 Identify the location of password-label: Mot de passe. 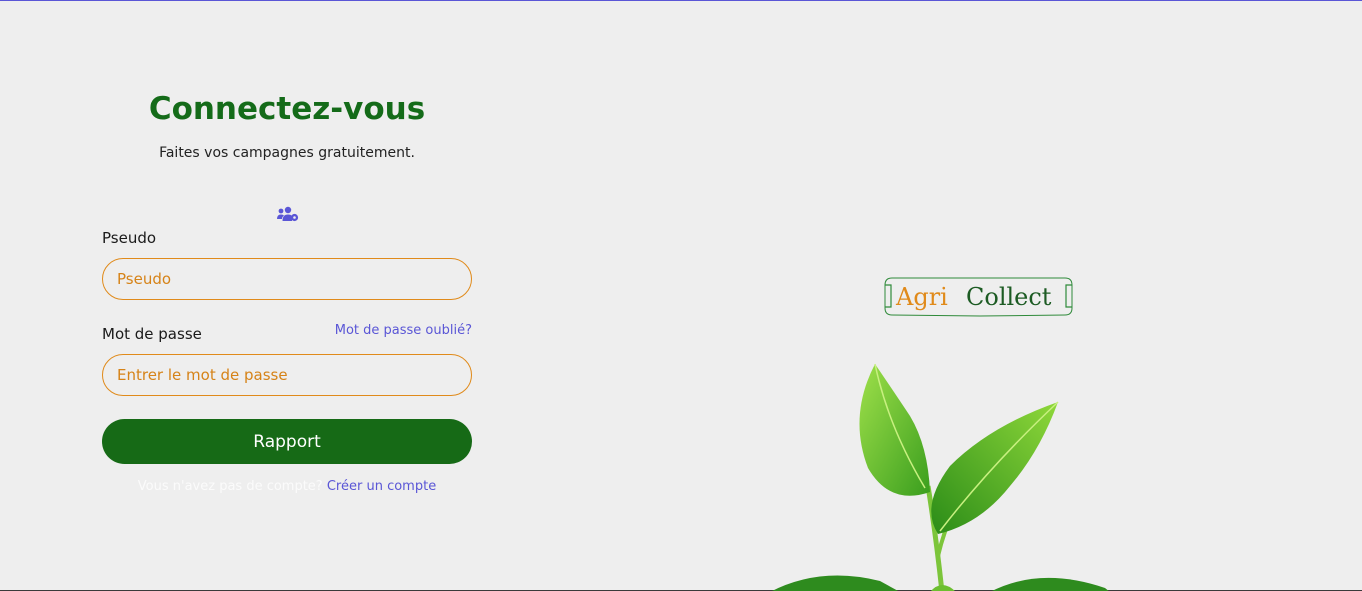
(152, 334).